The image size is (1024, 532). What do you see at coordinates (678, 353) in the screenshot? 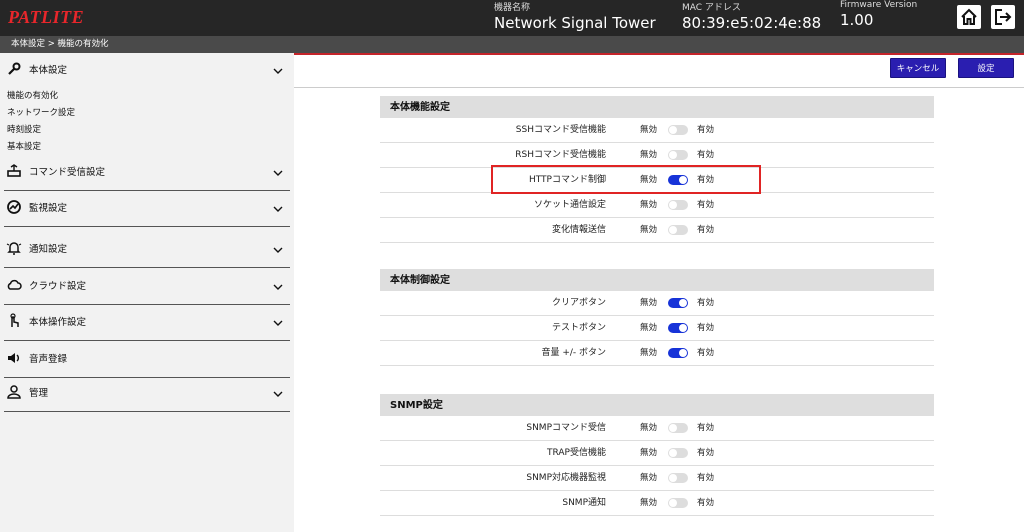
I see `toggle-volume-button` at bounding box center [678, 353].